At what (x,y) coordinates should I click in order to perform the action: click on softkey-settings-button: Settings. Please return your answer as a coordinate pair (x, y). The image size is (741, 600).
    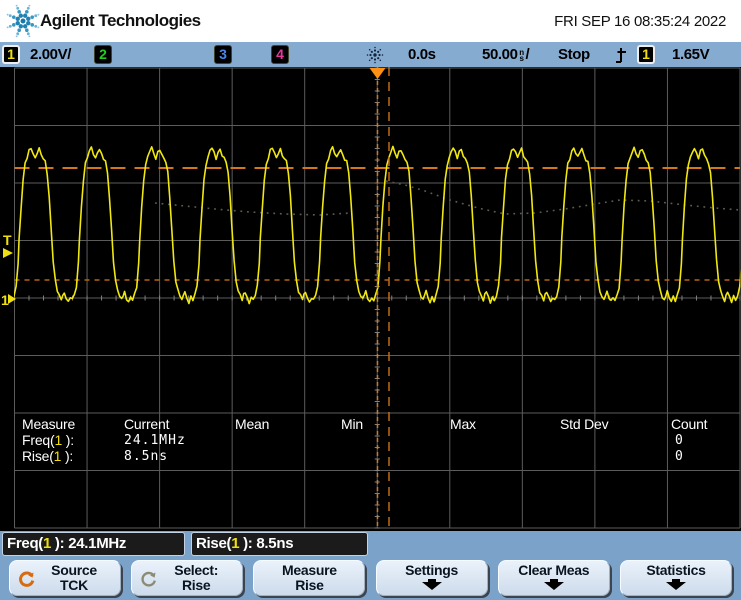
    Looking at the image, I should click on (431, 578).